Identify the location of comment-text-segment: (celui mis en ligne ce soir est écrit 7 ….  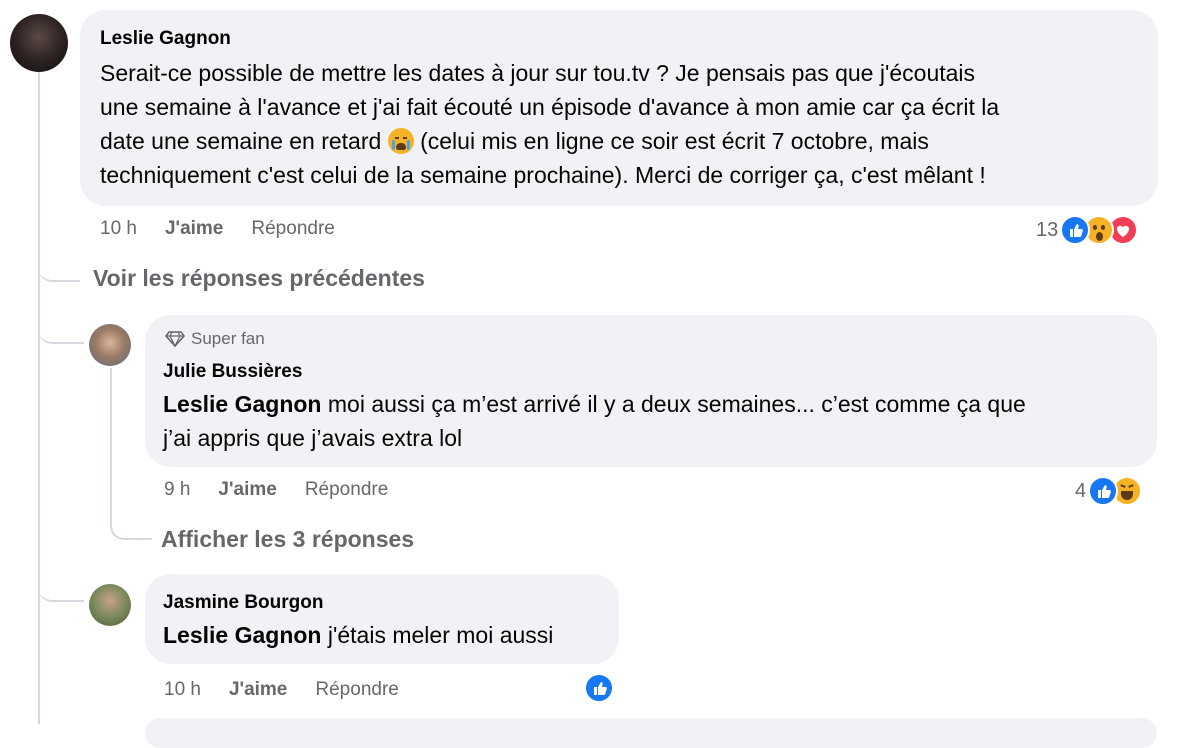
(671, 141).